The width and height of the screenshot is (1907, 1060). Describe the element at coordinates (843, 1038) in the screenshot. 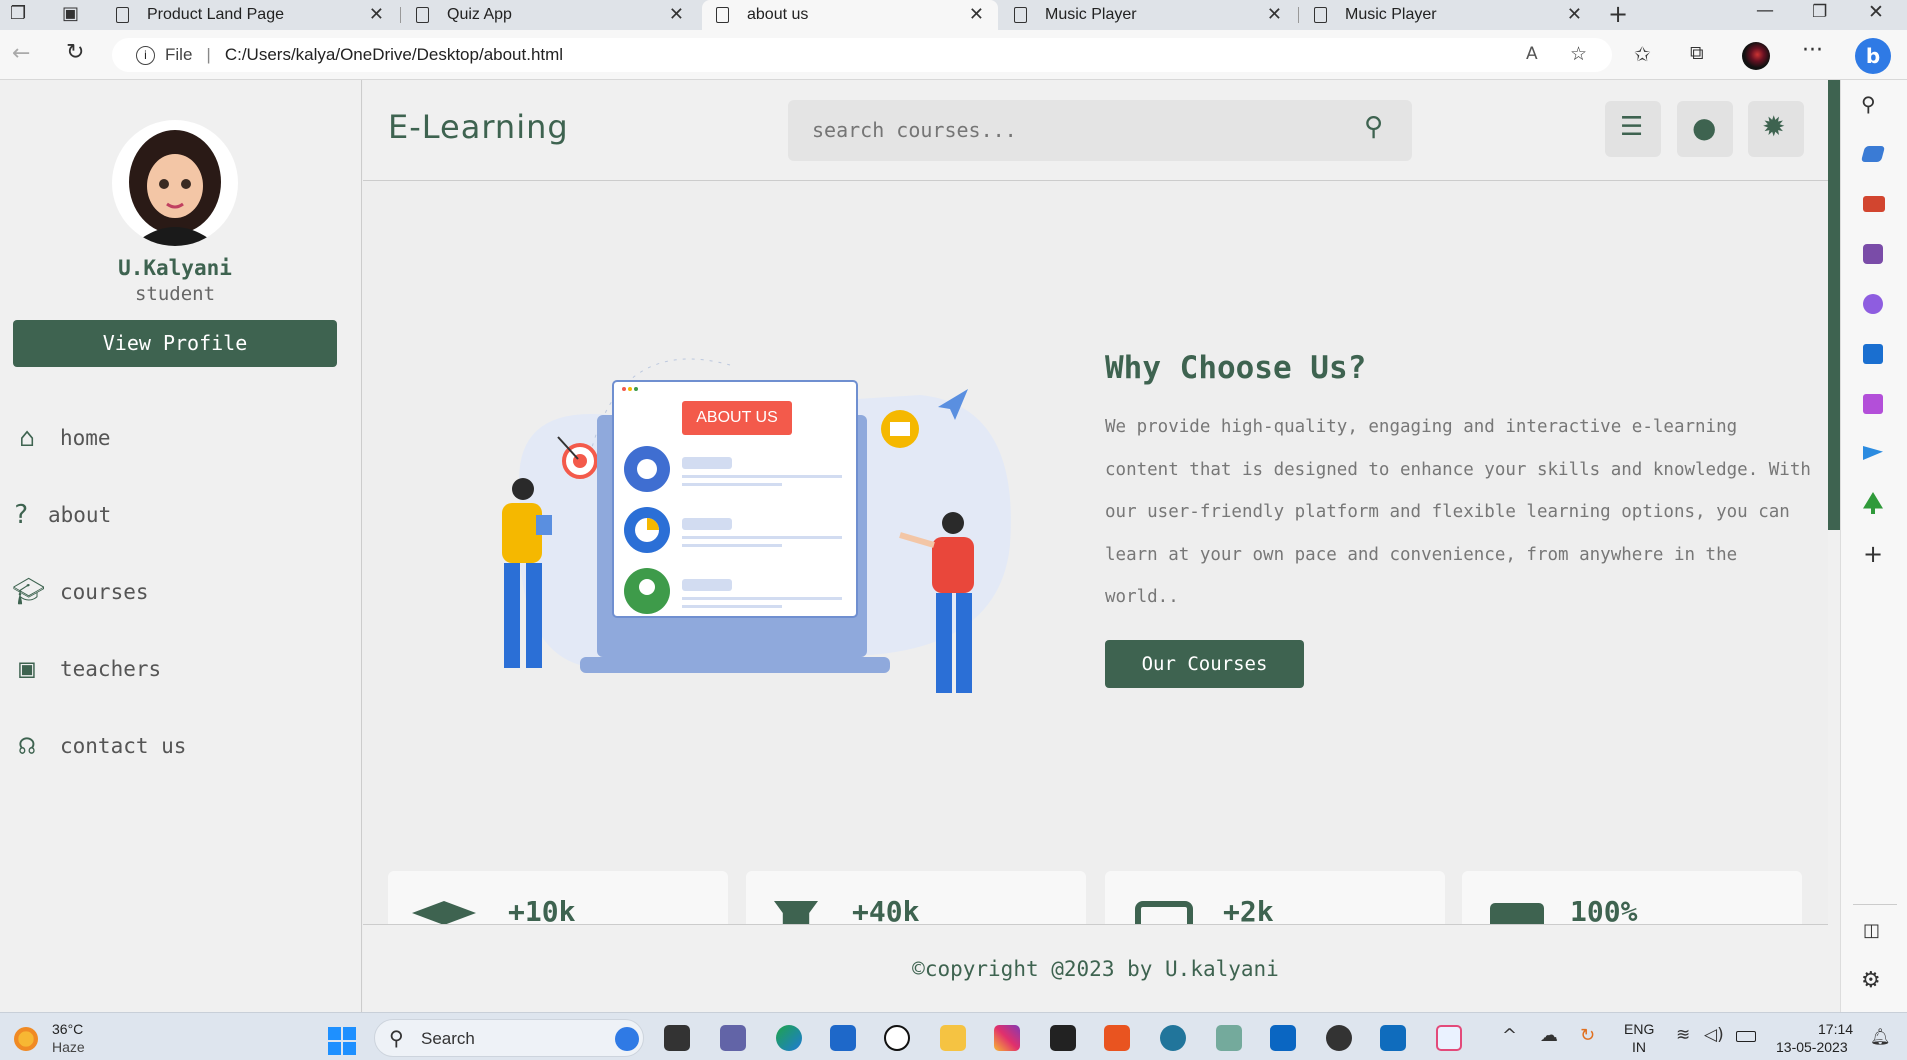

I see `store-icon` at that location.